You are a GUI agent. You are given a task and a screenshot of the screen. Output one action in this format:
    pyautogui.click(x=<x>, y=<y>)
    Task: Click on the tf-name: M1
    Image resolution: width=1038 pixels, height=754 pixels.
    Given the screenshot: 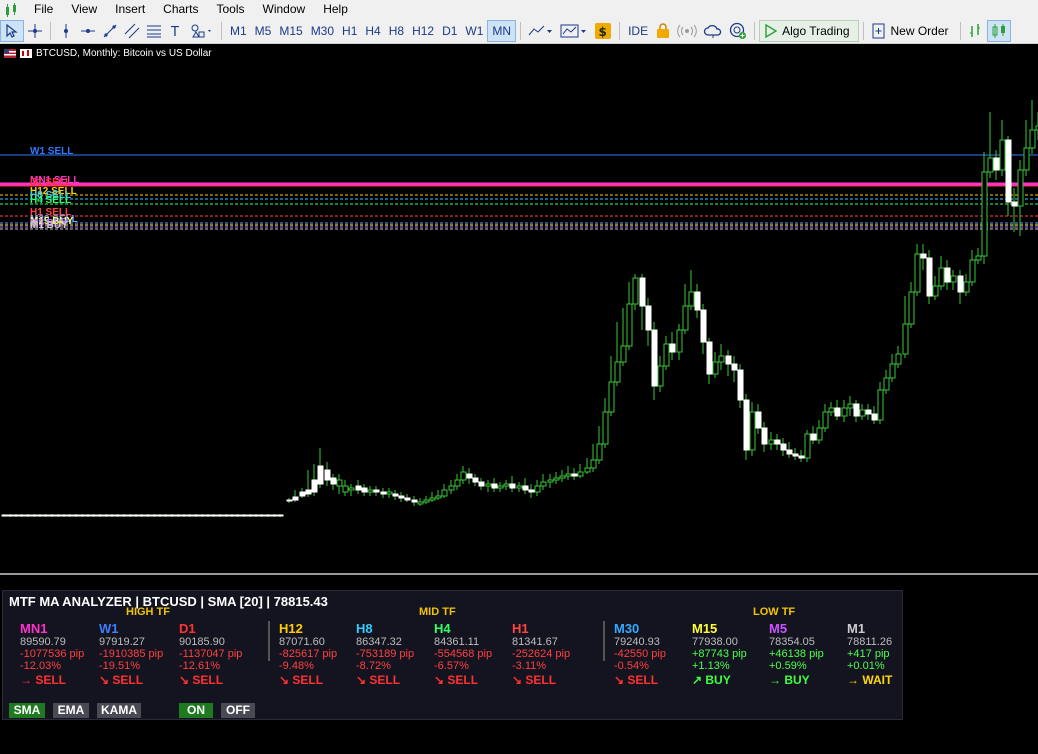 What is the action you would take?
    pyautogui.click(x=856, y=628)
    